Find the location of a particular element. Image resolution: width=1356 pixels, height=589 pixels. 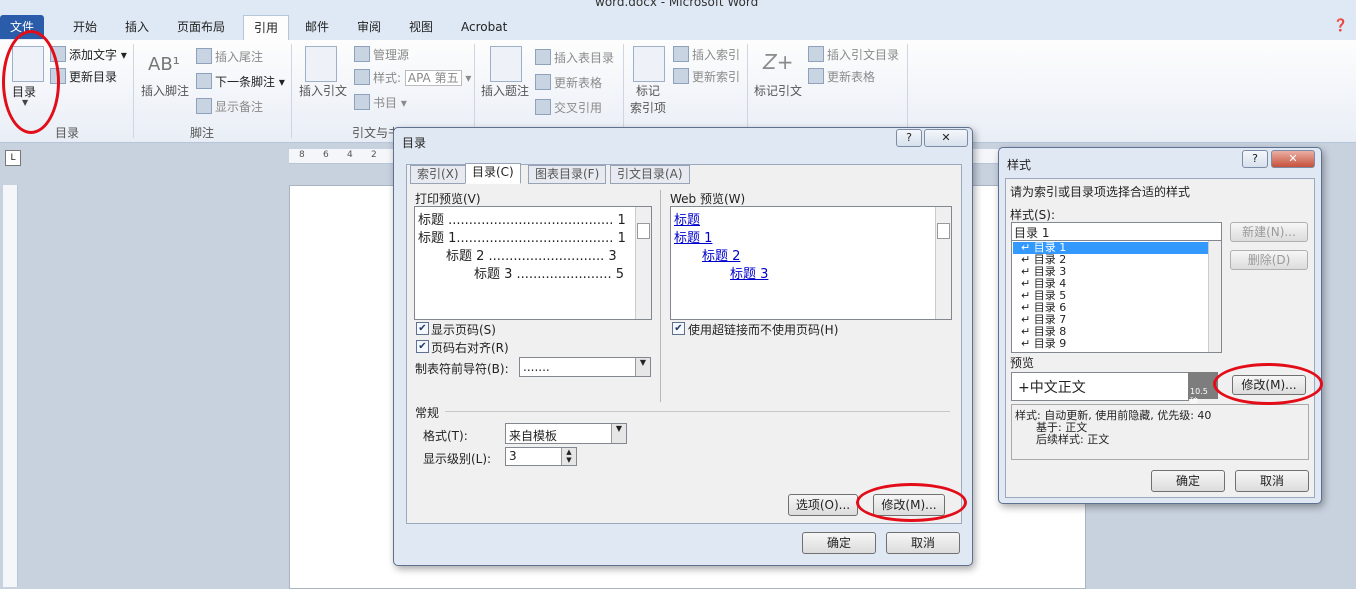

update-table-button: 更新表格 is located at coordinates (568, 82).